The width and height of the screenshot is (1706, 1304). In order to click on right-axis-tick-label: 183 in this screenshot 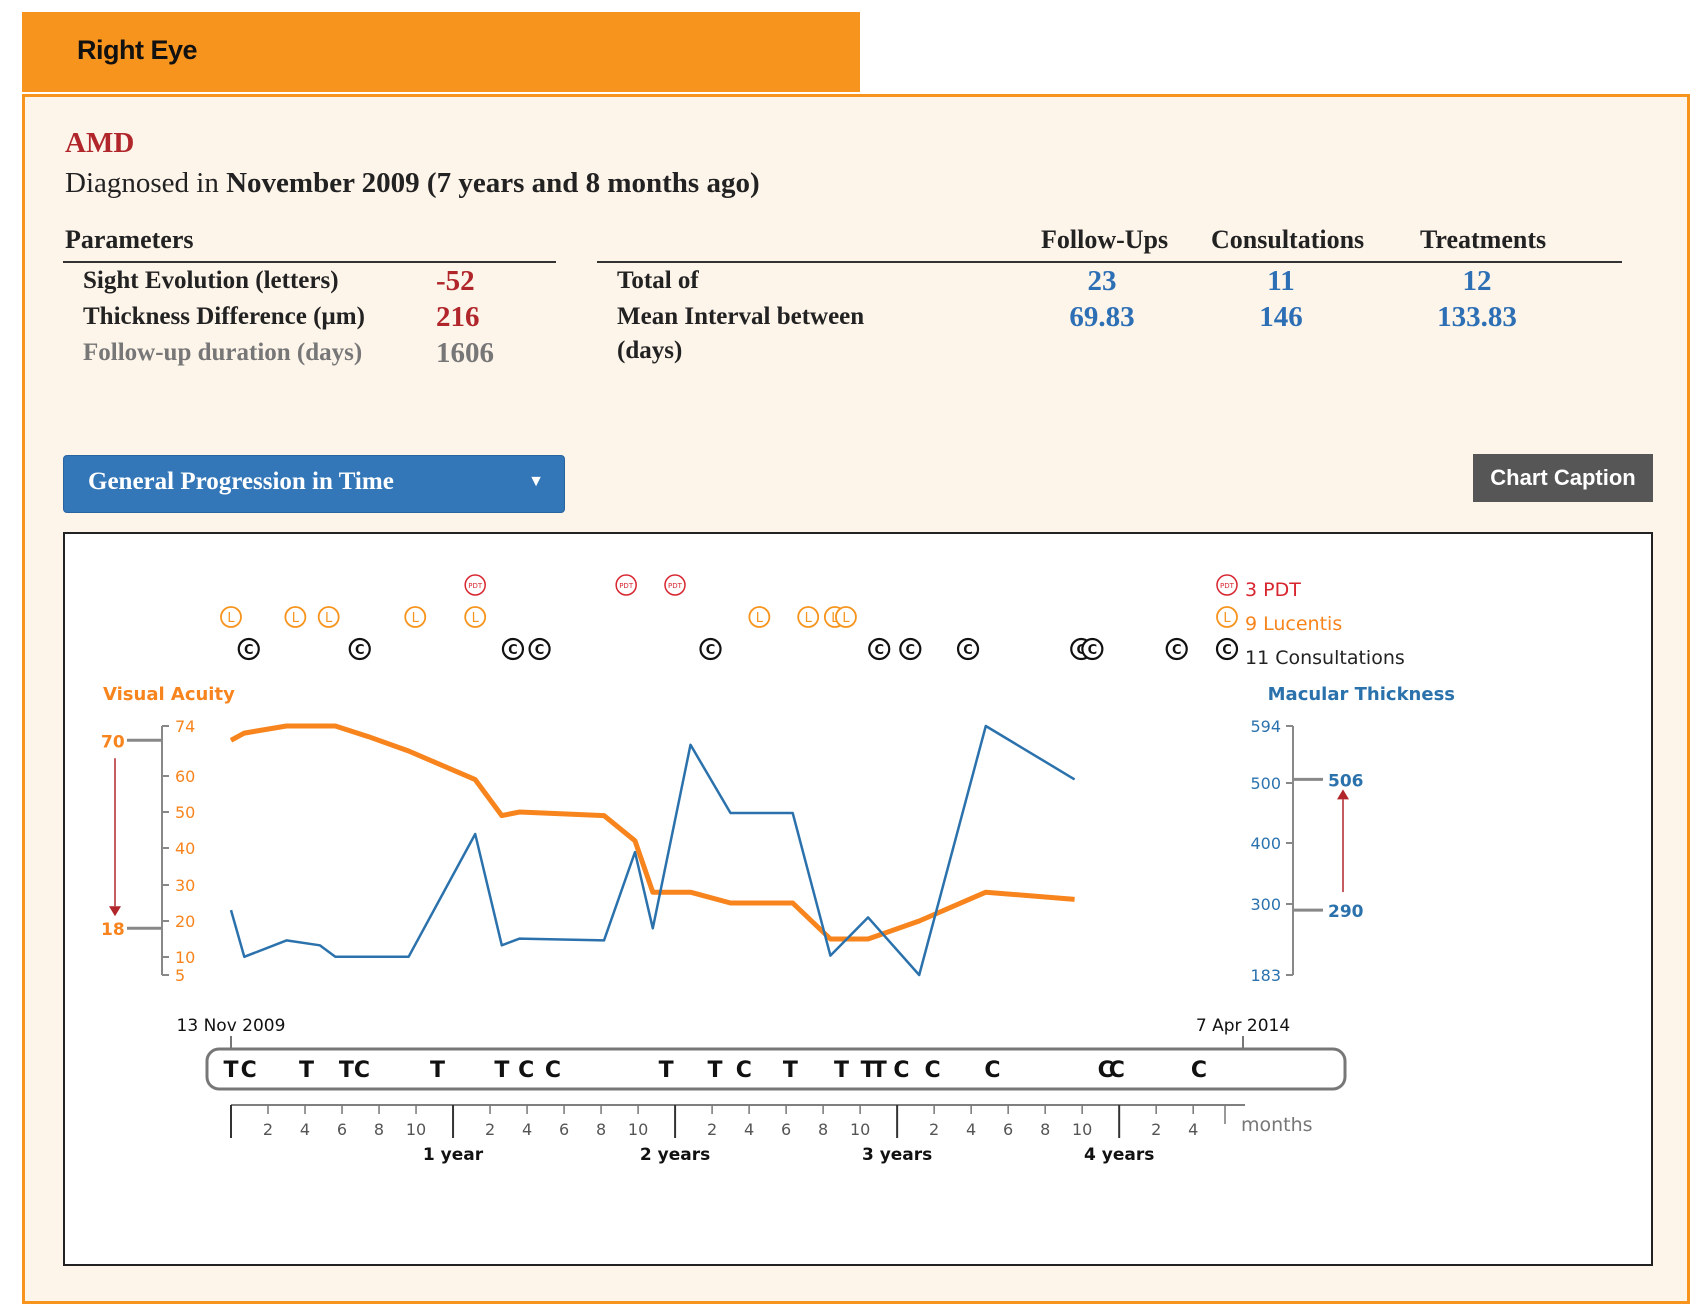, I will do `click(1265, 975)`.